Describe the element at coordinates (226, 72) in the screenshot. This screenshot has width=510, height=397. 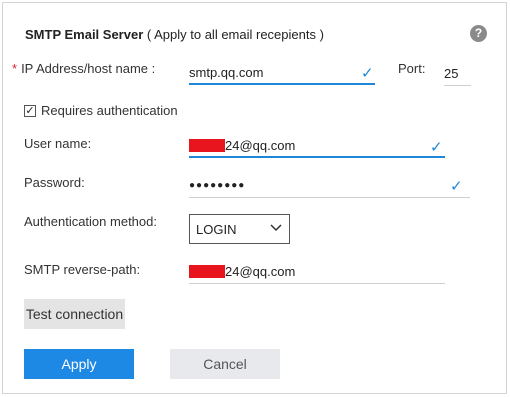
I see `ip-address-value: smtp.qq.com` at that location.